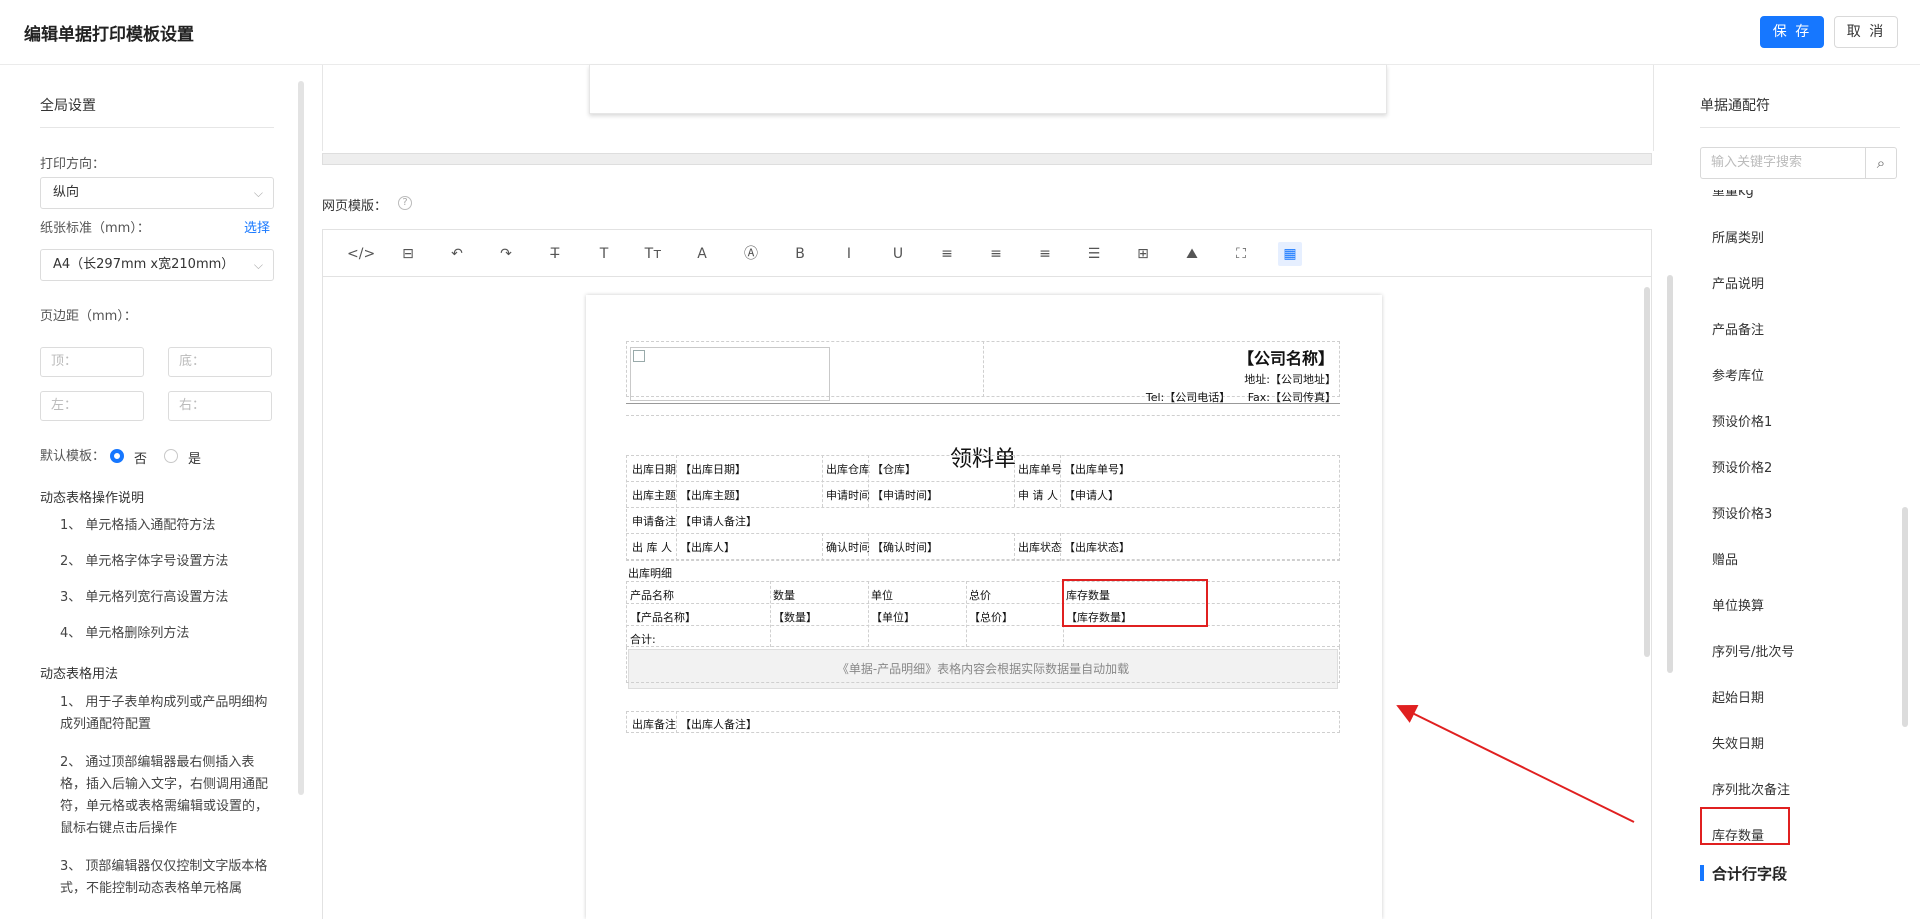 This screenshot has width=1920, height=919. Describe the element at coordinates (405, 203) in the screenshot. I see `help-icon: ?` at that location.